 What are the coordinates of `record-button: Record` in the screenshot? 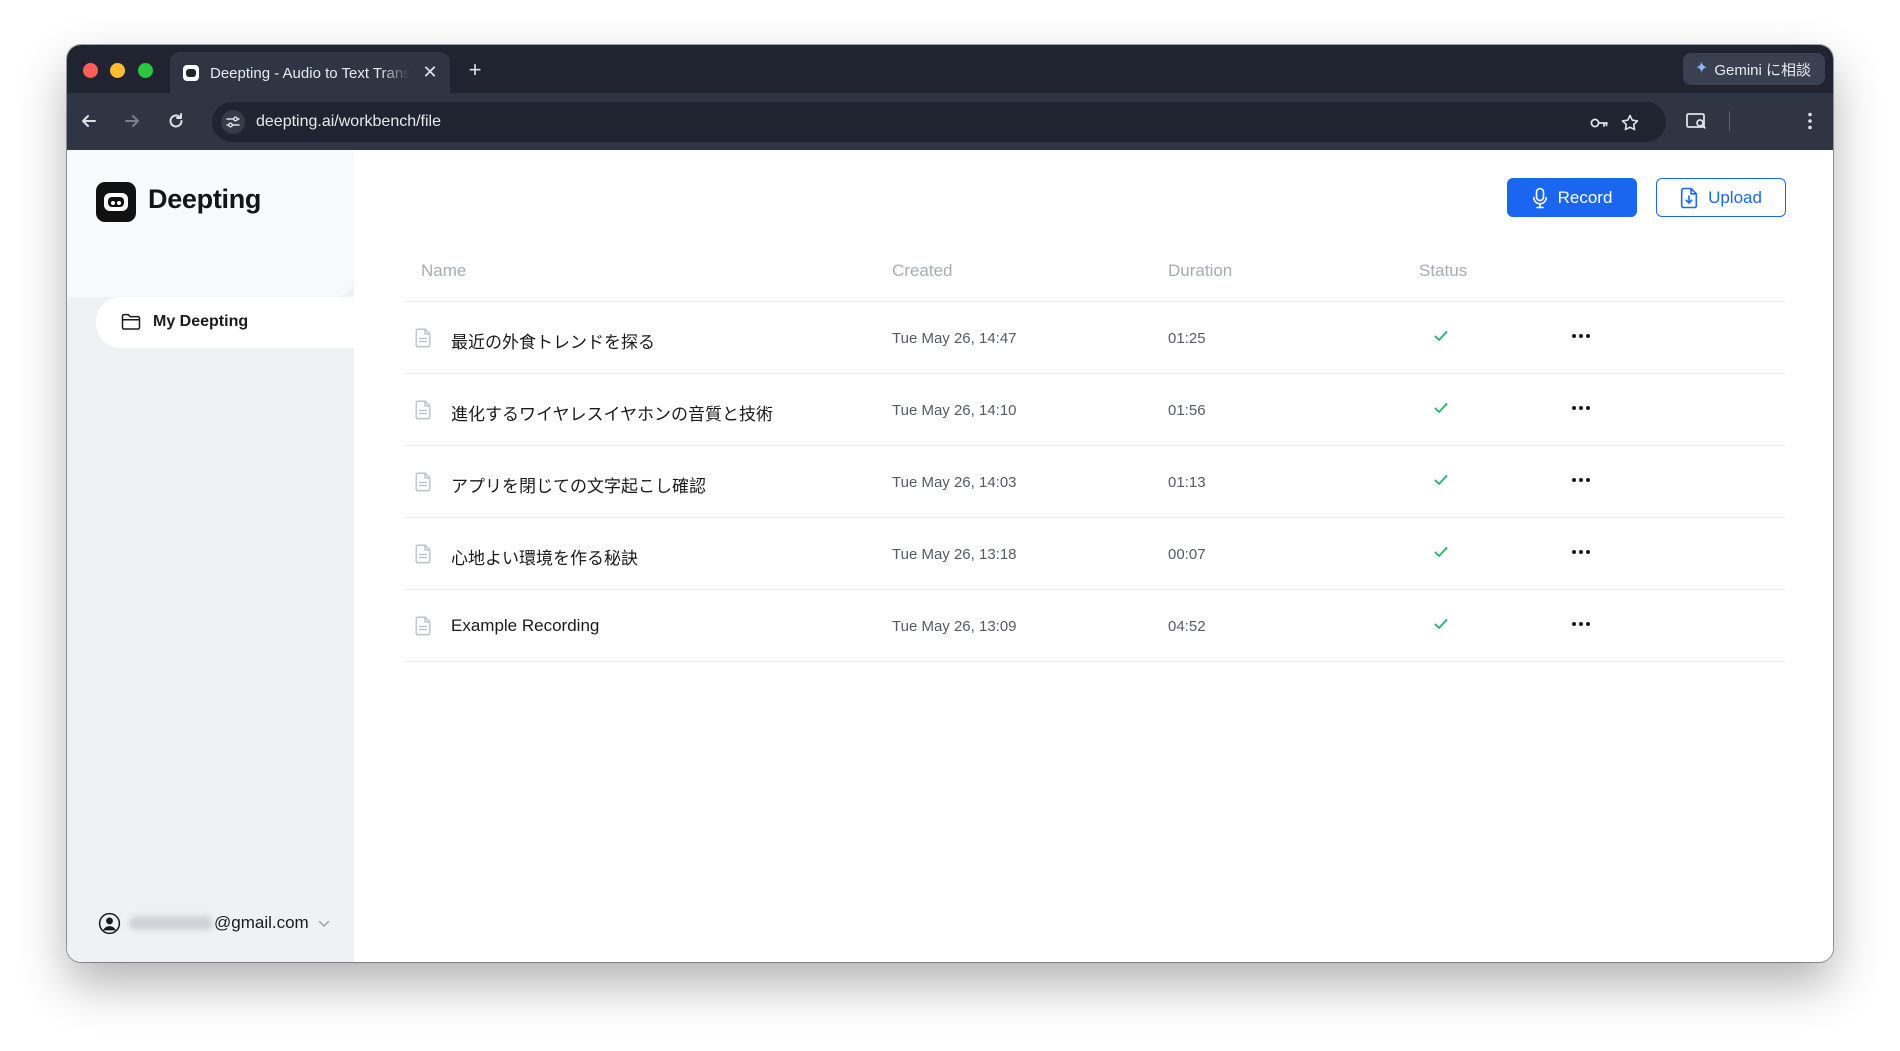 It's located at (1572, 197).